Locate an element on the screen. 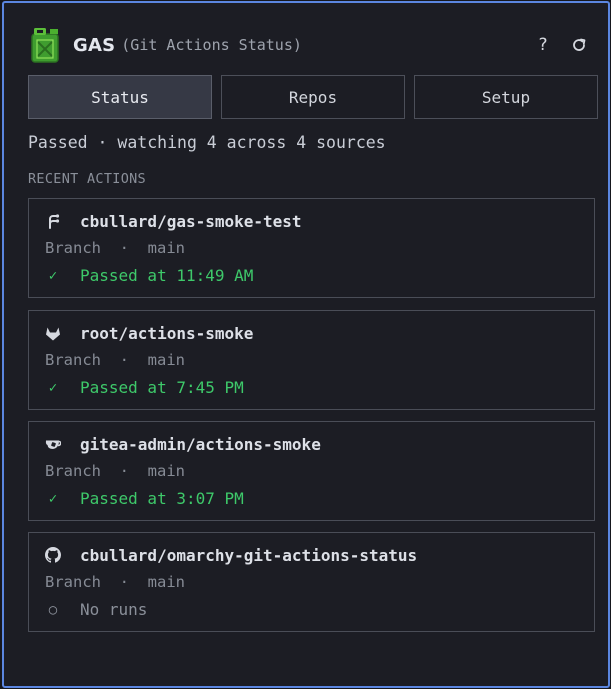  tab-bar: Status Repos Setup is located at coordinates (313, 97).